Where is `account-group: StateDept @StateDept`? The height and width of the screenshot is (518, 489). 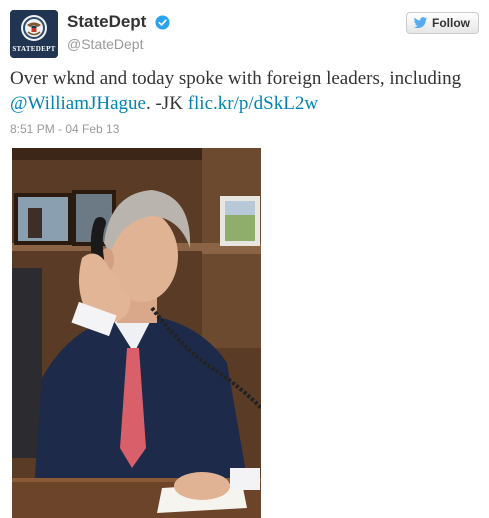
account-group: StateDept @StateDept is located at coordinates (118, 32).